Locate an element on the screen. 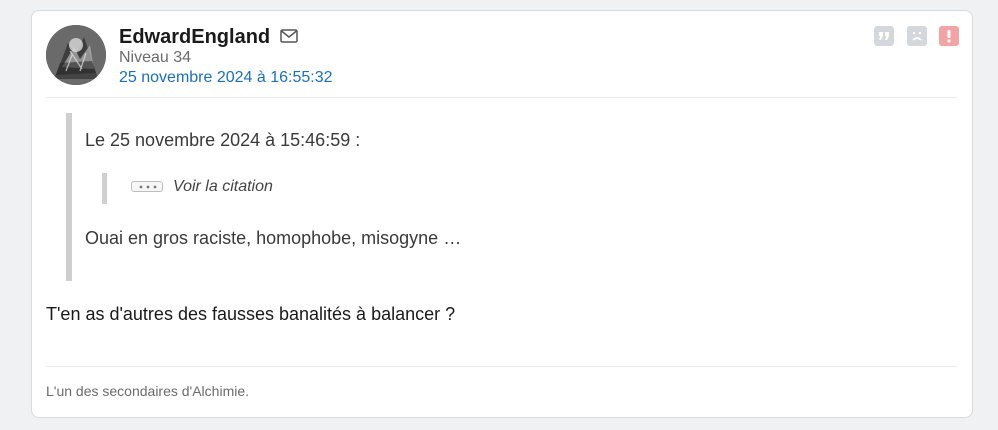 This screenshot has height=430, width=998. report-button is located at coordinates (949, 36).